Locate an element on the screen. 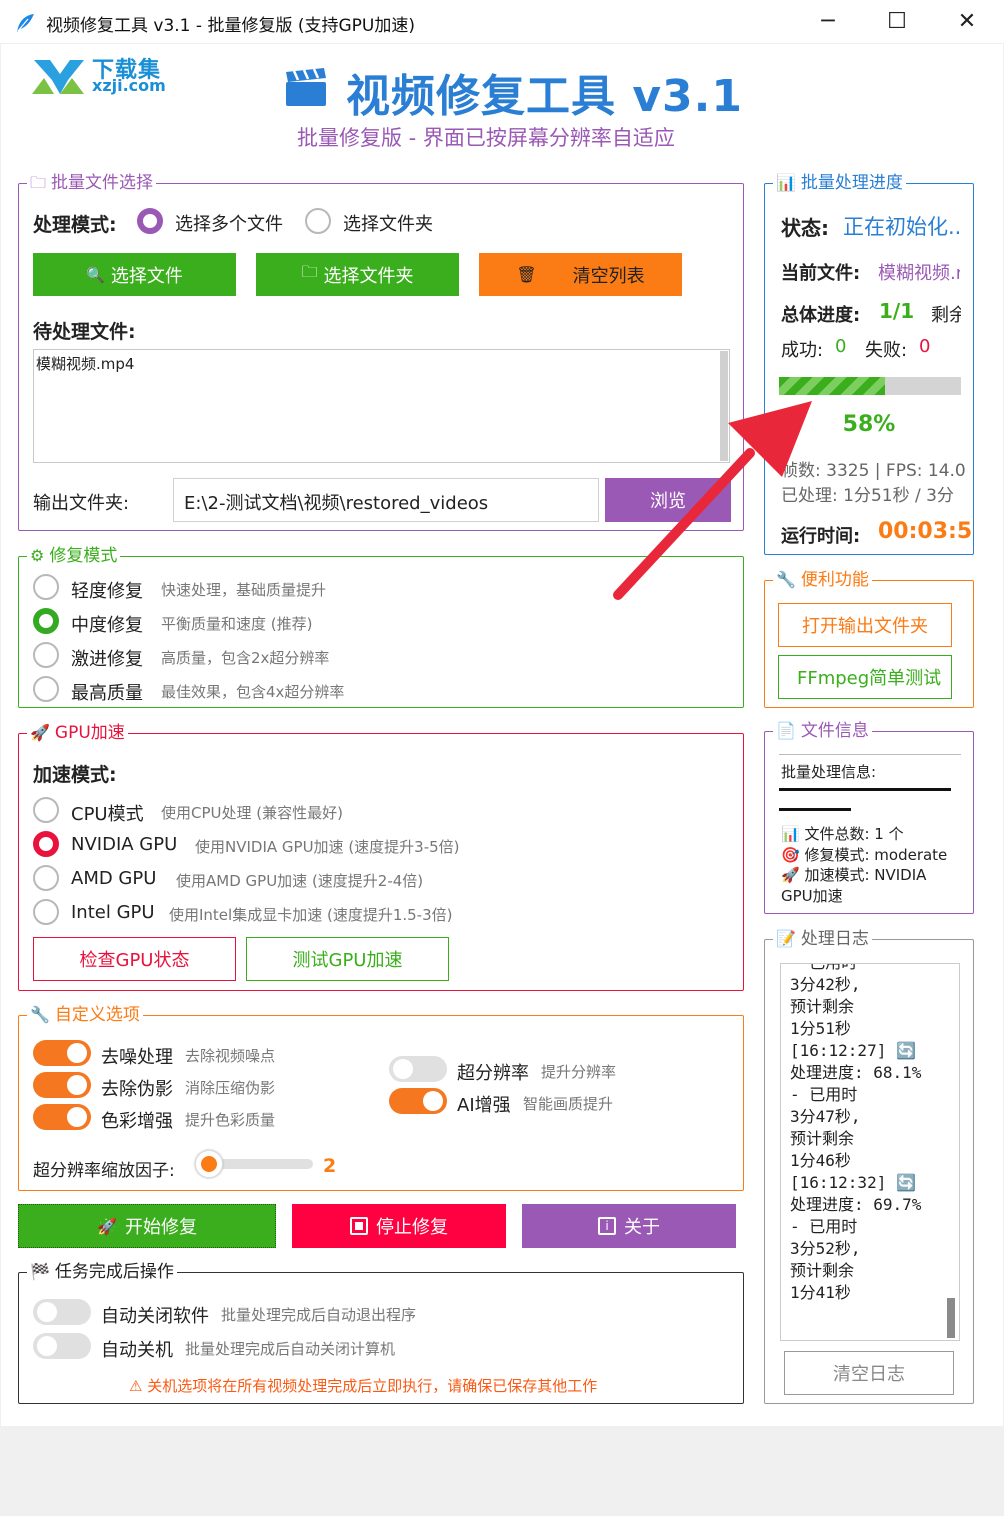 Image resolution: width=1004 pixels, height=1516 pixels. nvidia-gpu-hint: 使用NVIDIA GPU加速 (速度提升3-5倍) is located at coordinates (327, 847).